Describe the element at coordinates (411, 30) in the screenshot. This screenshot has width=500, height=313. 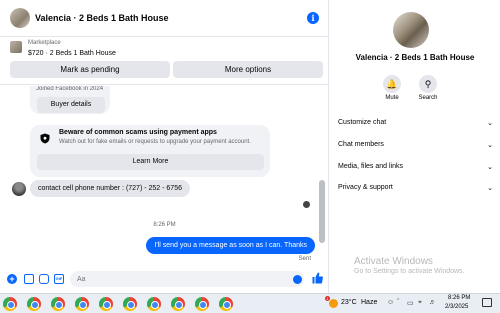
I see `conversation-avatar` at that location.